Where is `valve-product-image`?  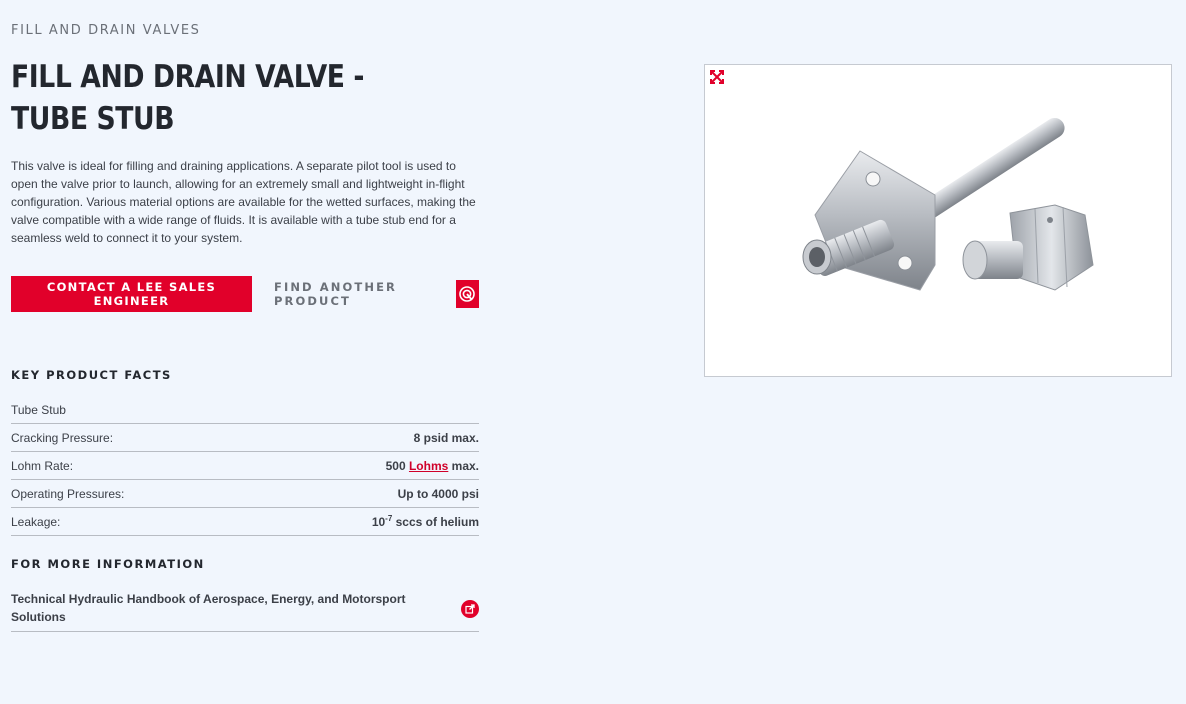
valve-product-image is located at coordinates (948, 204).